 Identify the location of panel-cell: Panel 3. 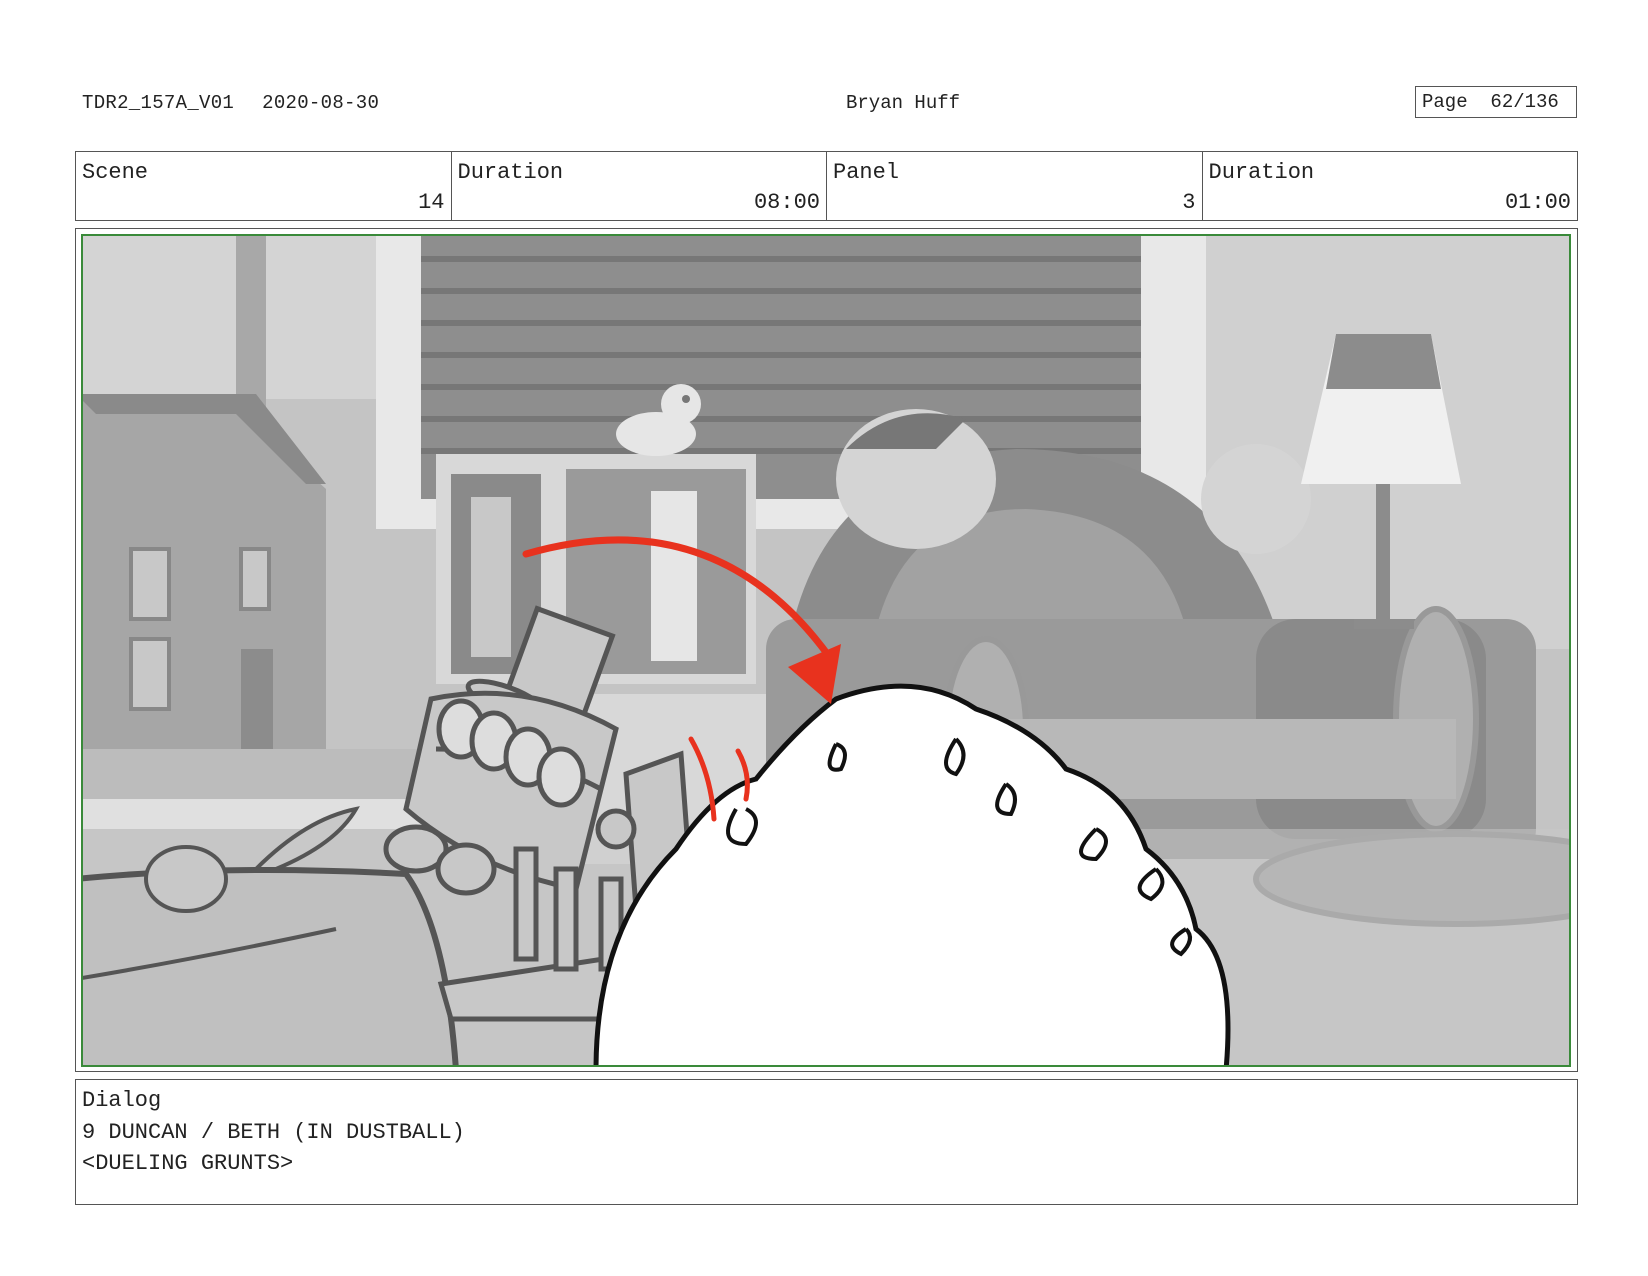
(1015, 186).